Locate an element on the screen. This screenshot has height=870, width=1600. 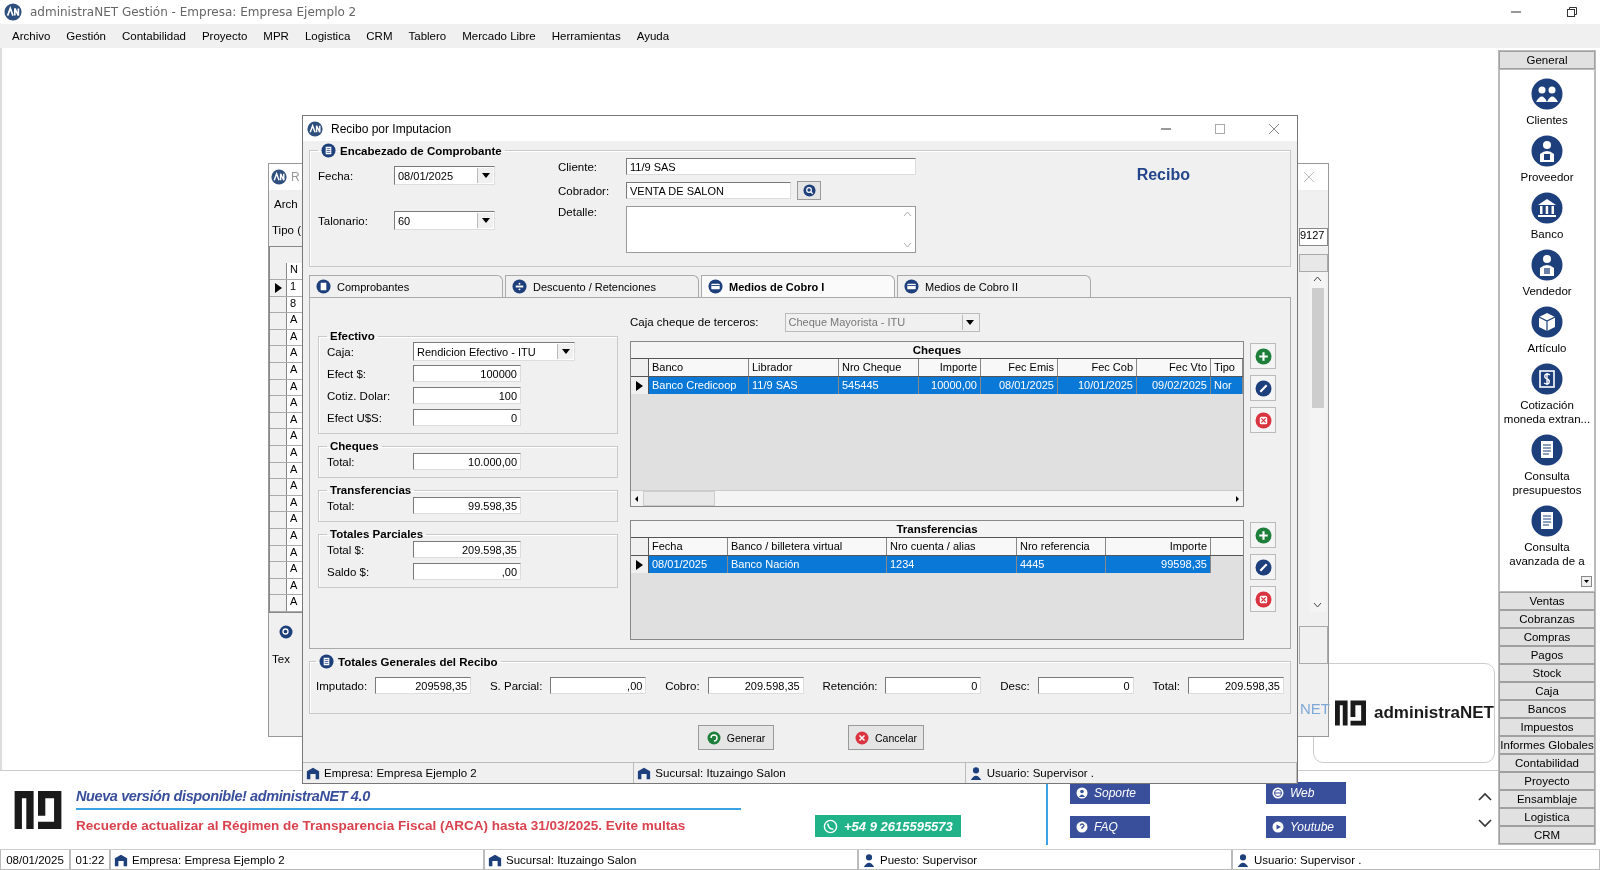
table-row: 08/01/2025 Banco Nación 1234 4445 99598,35 is located at coordinates (937, 564).